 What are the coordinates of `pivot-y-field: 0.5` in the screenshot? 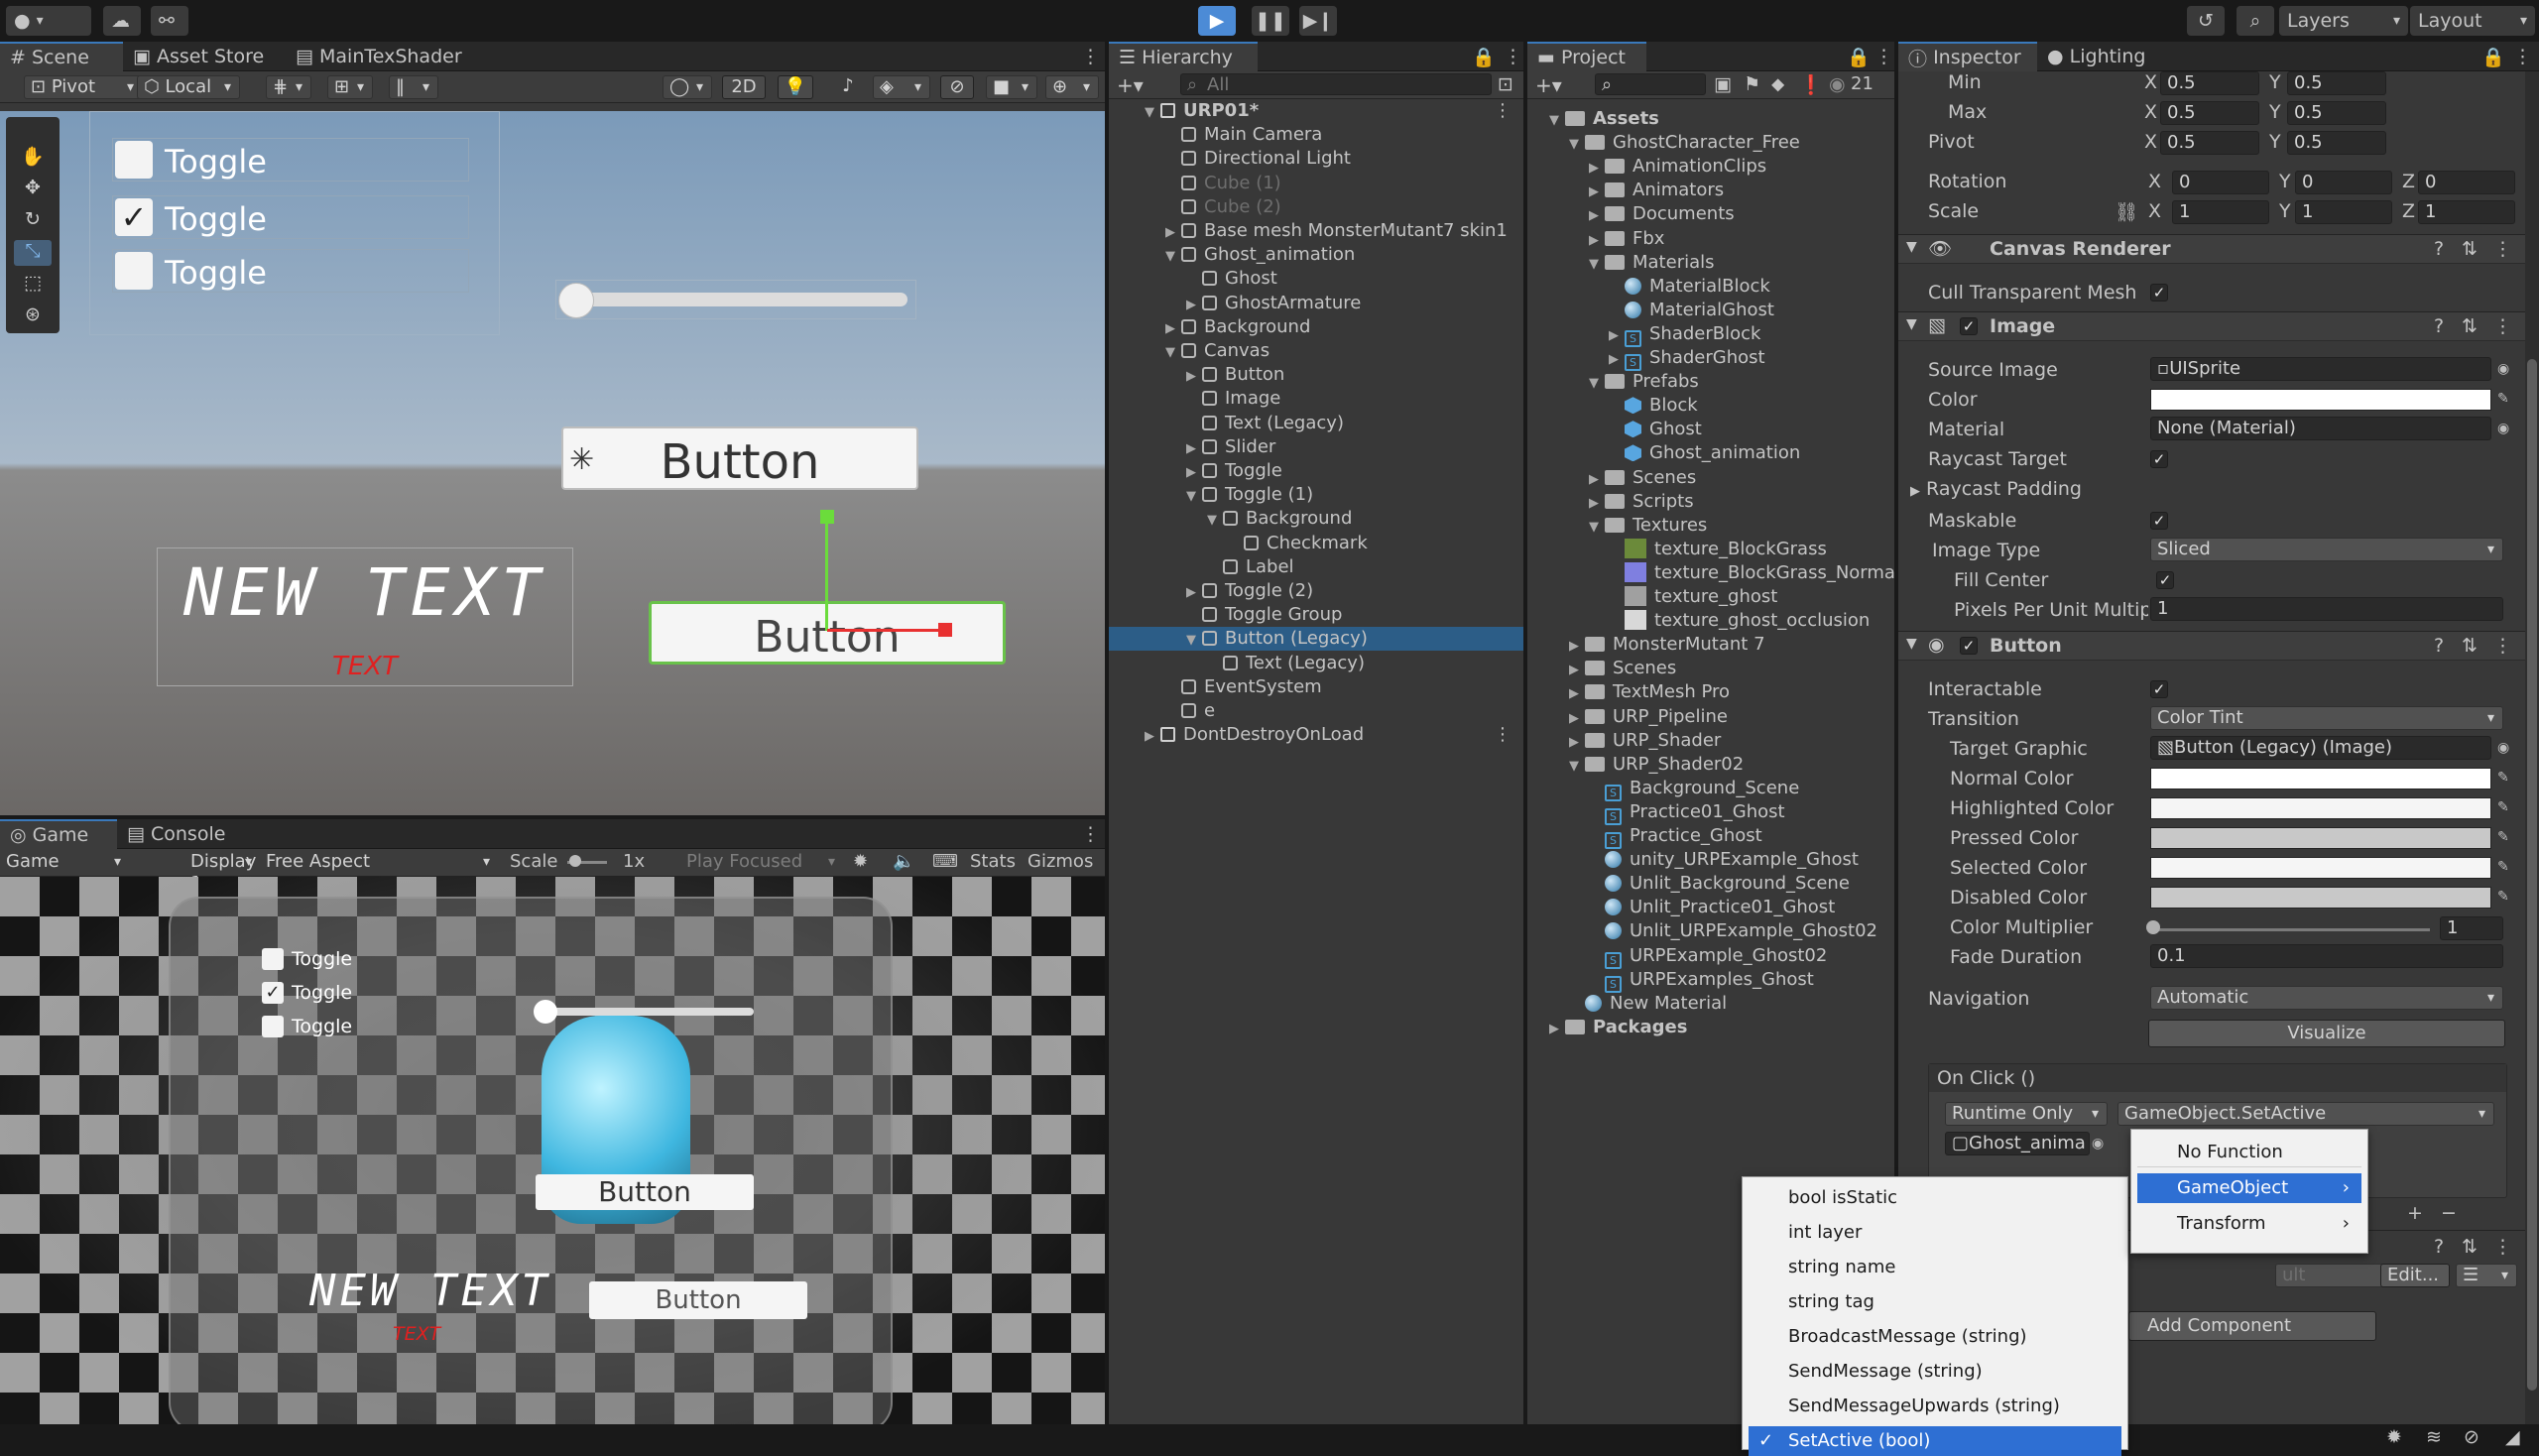 It's located at (2336, 143).